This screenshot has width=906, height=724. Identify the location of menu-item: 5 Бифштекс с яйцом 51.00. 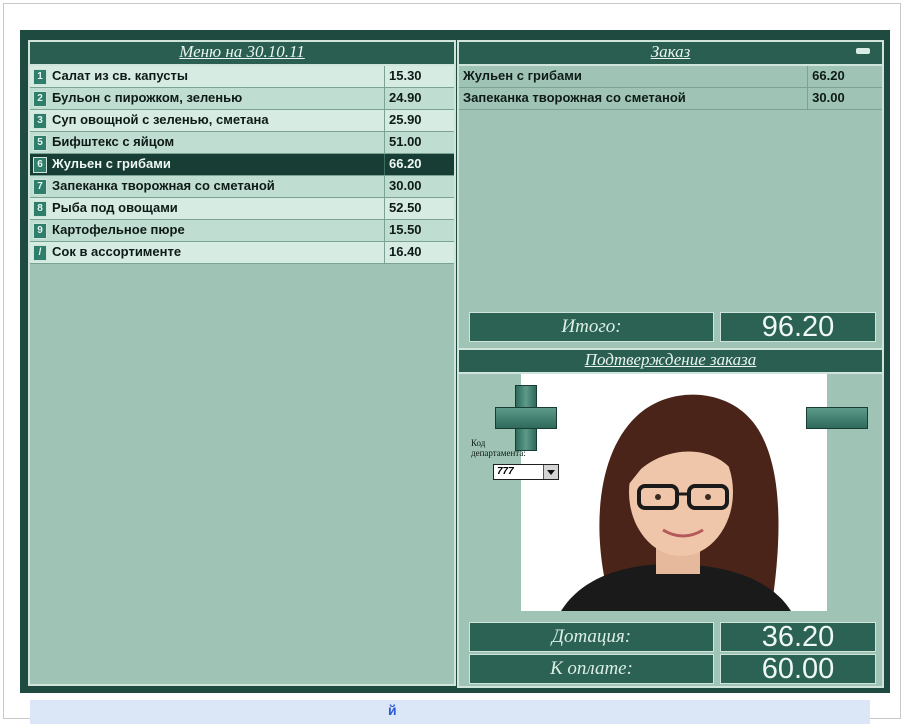
(242, 143).